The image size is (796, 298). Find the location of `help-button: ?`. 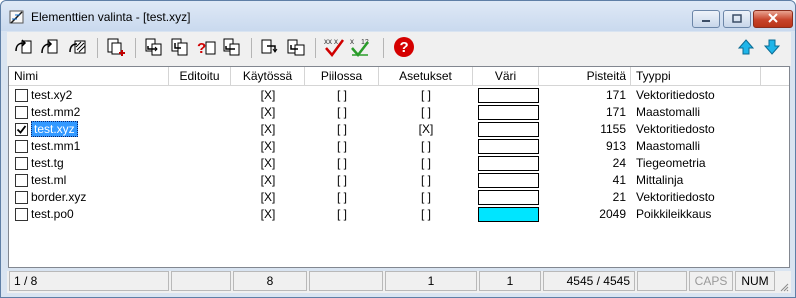

help-button: ? is located at coordinates (404, 48).